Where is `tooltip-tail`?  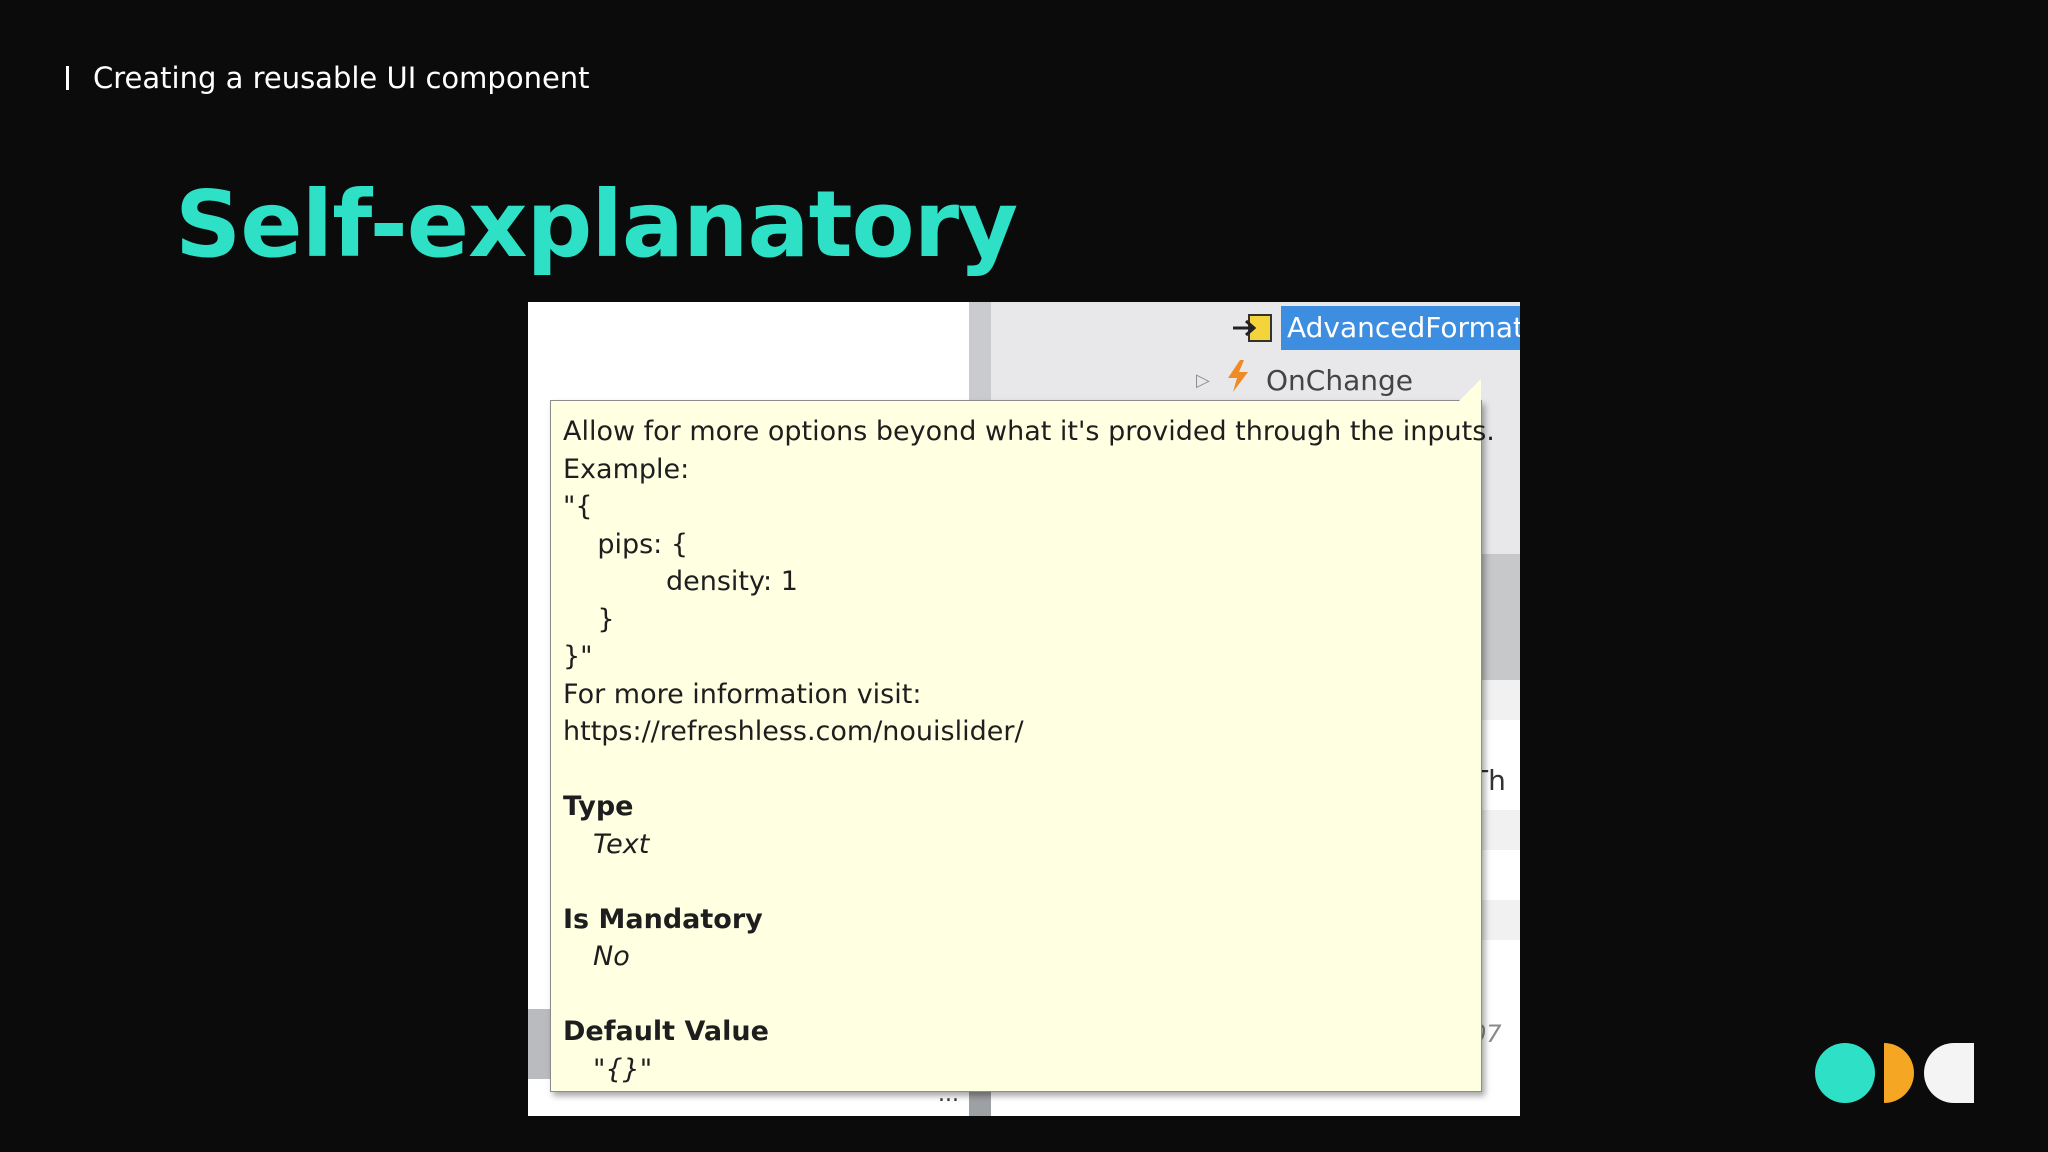
tooltip-tail is located at coordinates (1470, 390).